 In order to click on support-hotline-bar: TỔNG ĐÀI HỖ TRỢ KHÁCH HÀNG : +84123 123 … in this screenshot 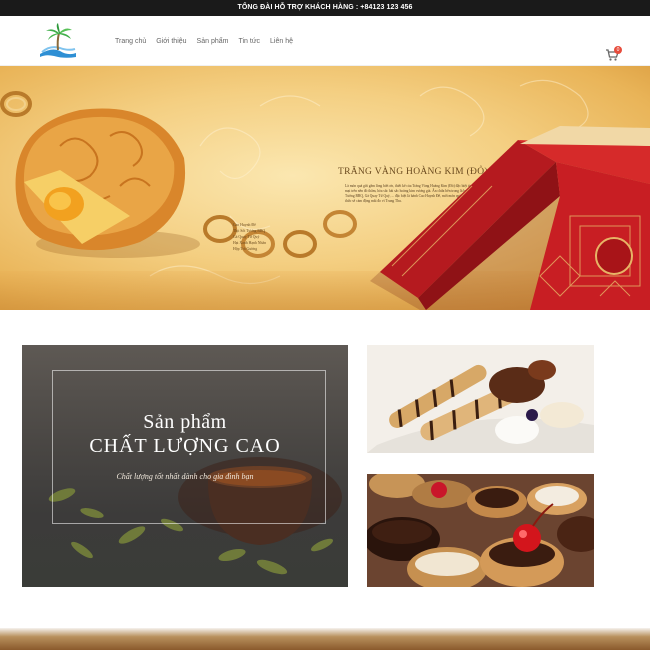, I will do `click(325, 8)`.